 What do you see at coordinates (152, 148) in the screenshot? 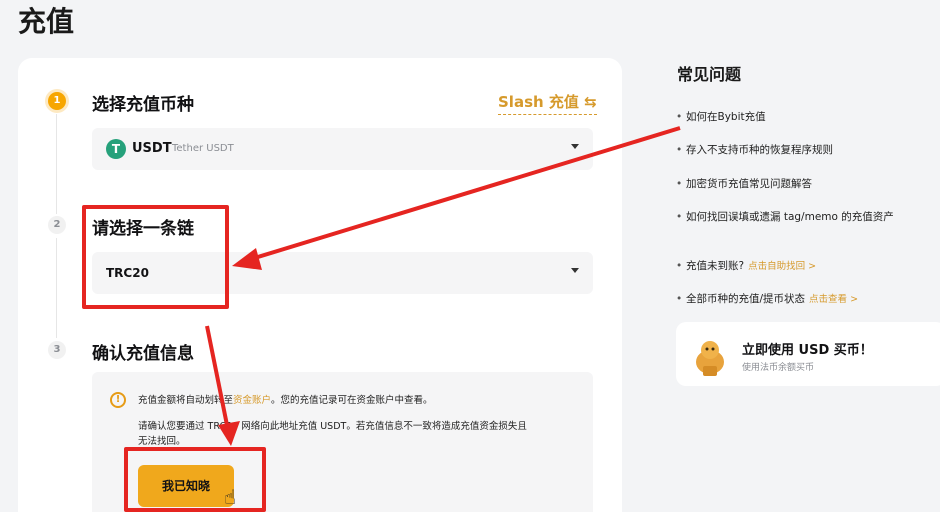
I see `coin-symbol: USDT` at bounding box center [152, 148].